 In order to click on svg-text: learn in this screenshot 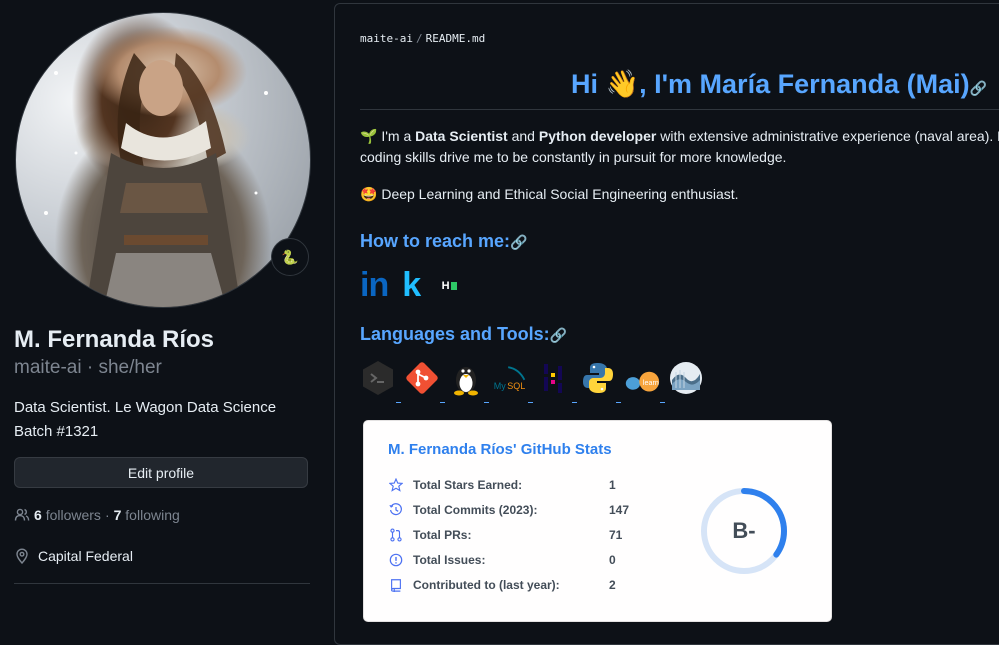, I will do `click(651, 382)`.